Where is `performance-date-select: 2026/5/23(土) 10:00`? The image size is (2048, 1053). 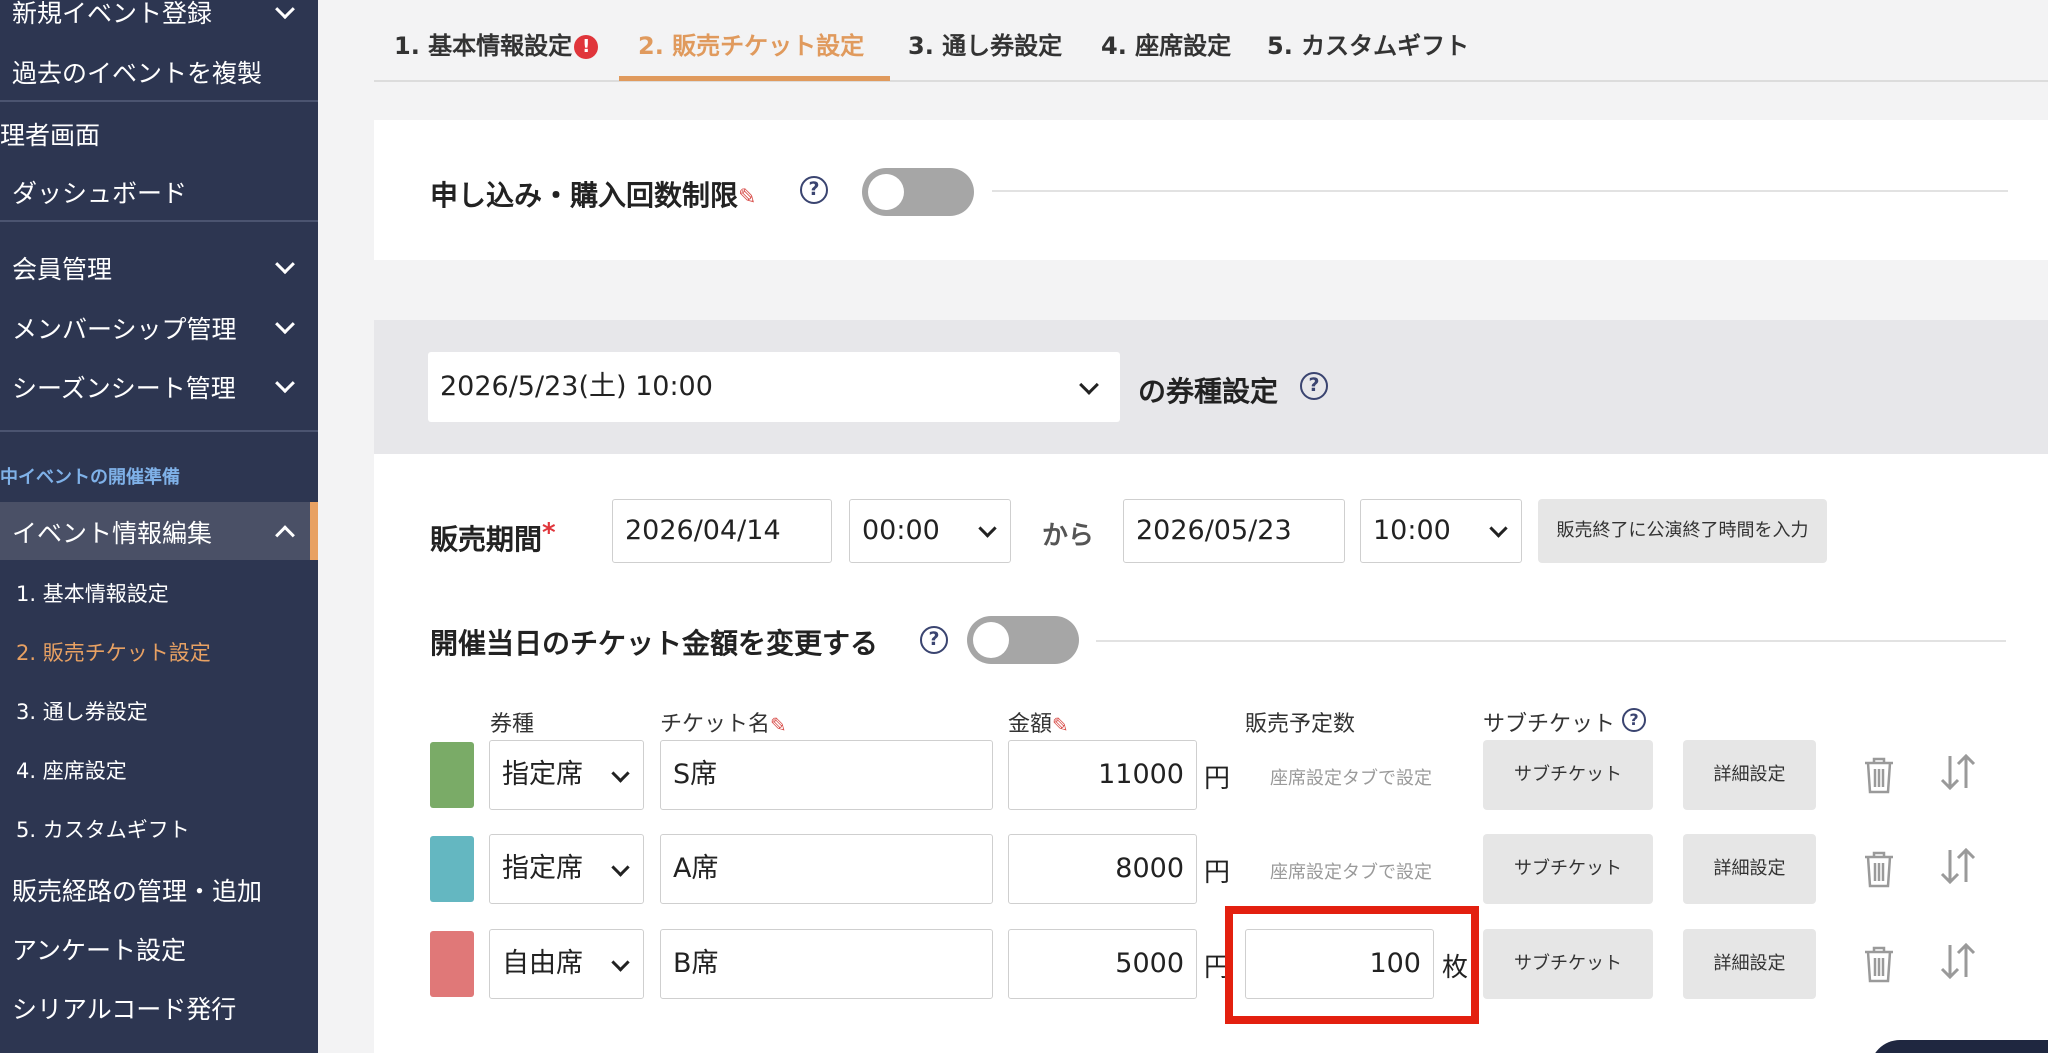
performance-date-select: 2026/5/23(土) 10:00 is located at coordinates (774, 387).